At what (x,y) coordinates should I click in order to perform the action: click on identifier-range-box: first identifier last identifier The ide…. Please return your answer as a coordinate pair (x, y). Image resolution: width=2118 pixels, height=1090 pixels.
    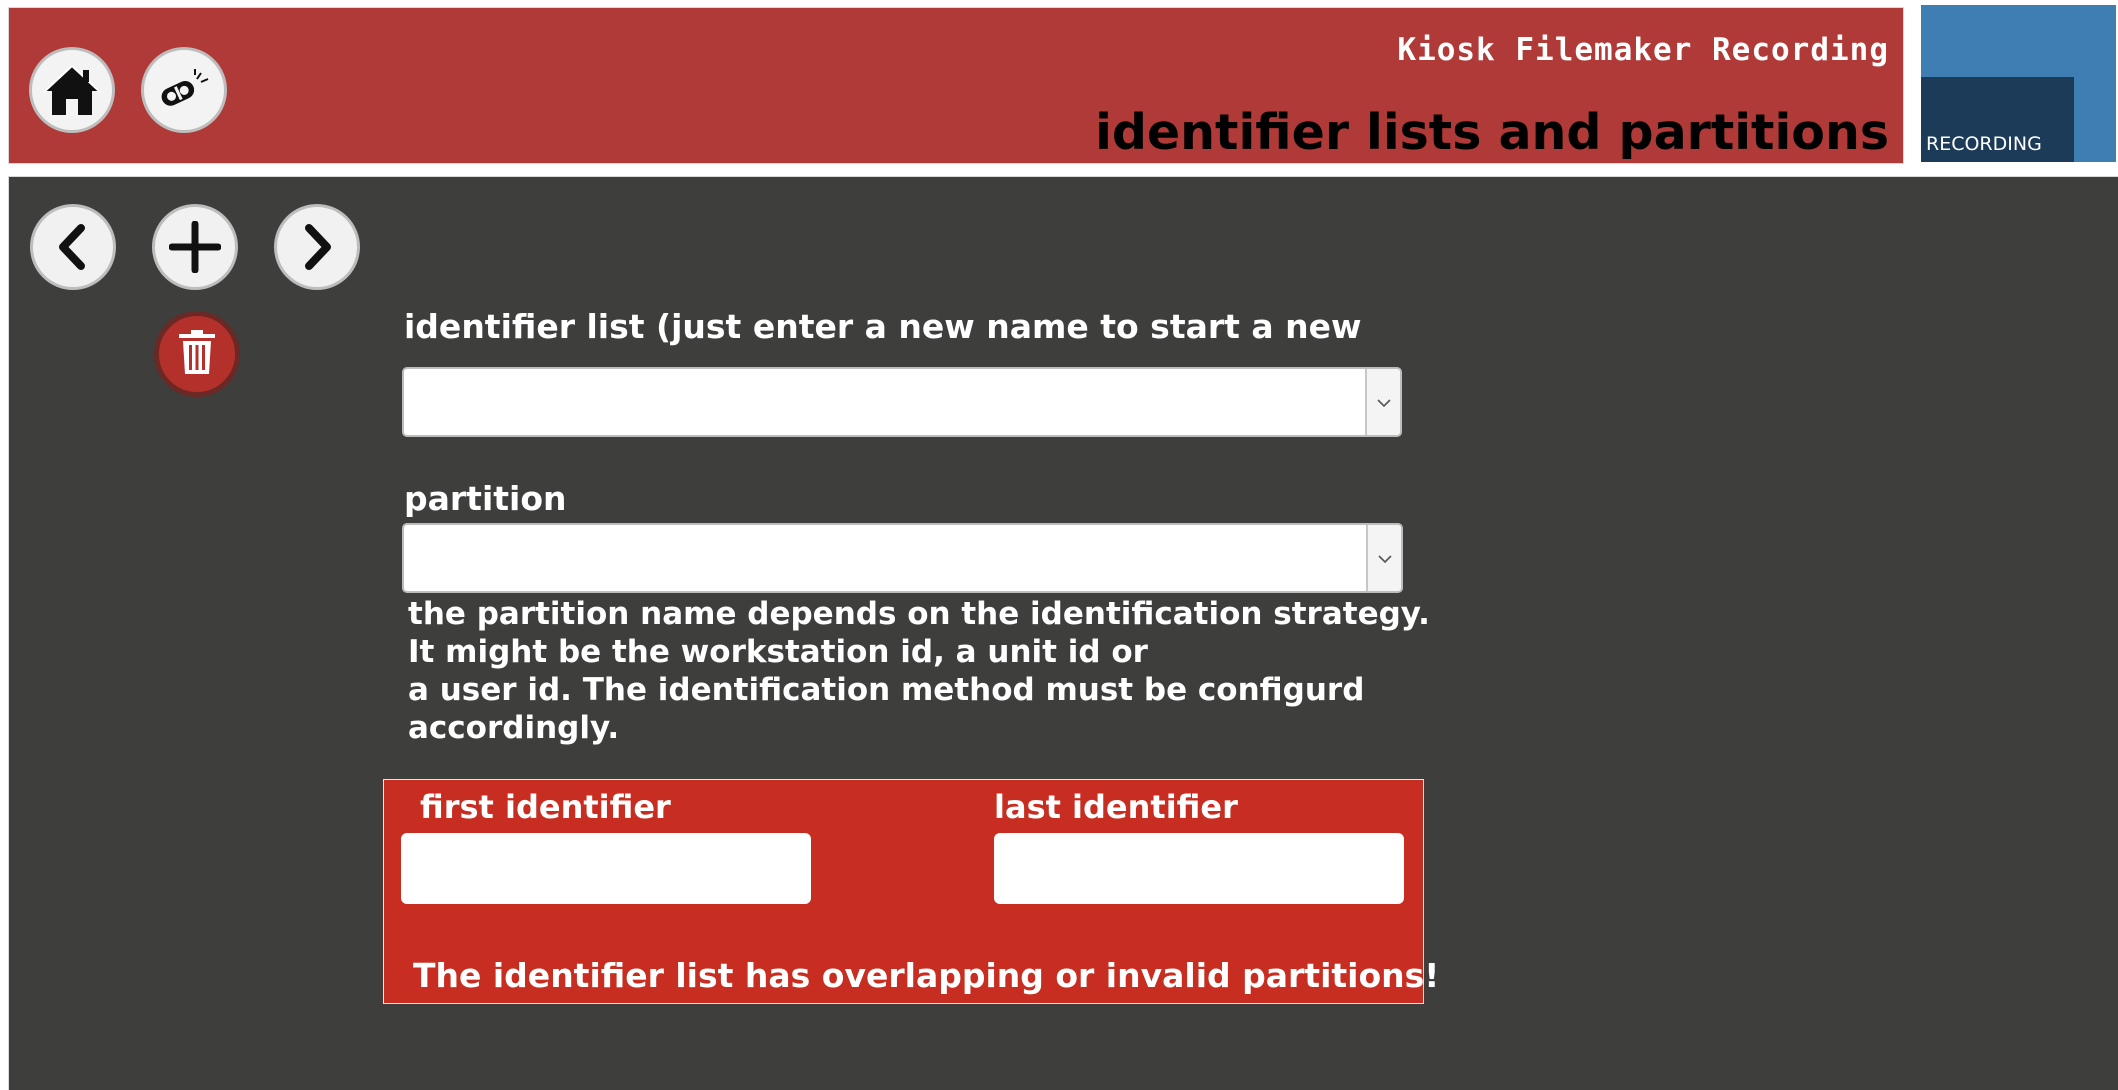
    Looking at the image, I should click on (911, 891).